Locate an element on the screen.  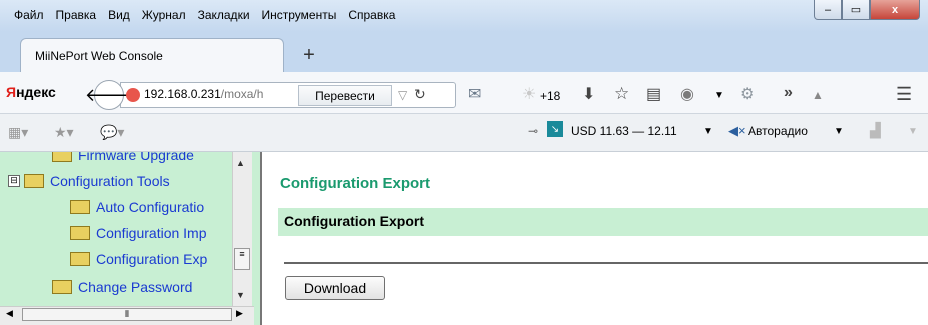
section-title: Configuration Export is located at coordinates (354, 221).